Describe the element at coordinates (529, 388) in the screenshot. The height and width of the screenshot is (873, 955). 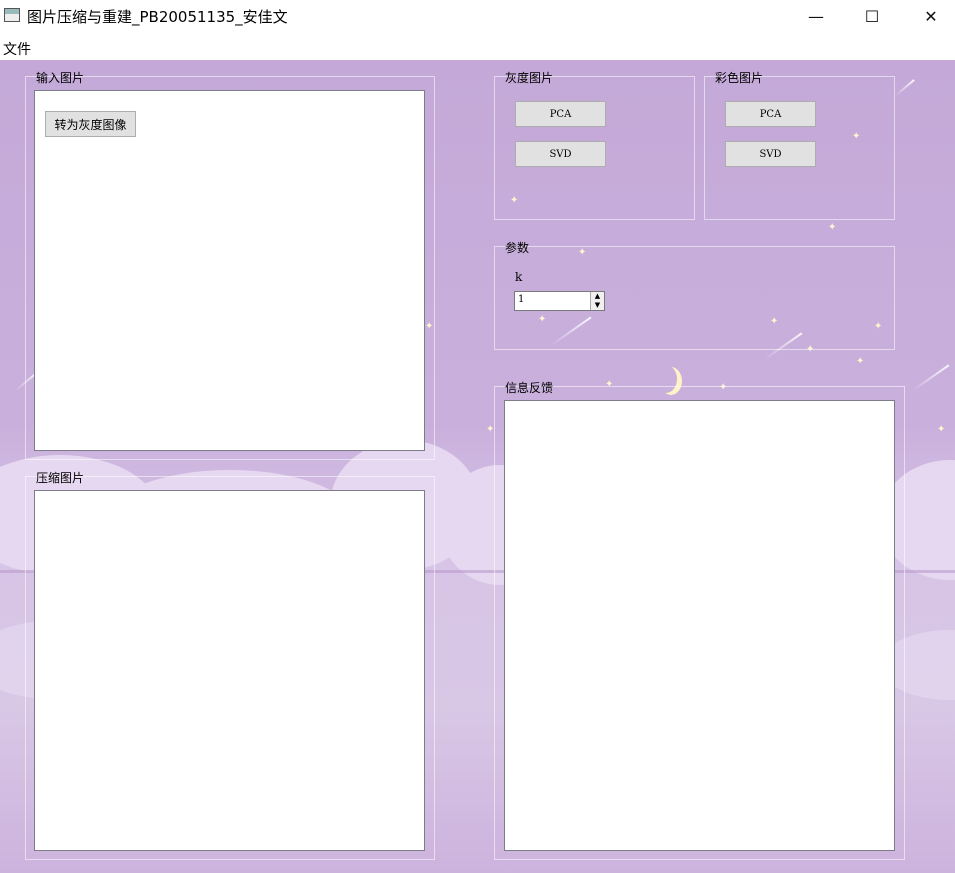
I see `feedback-group-title: 信息反馈` at that location.